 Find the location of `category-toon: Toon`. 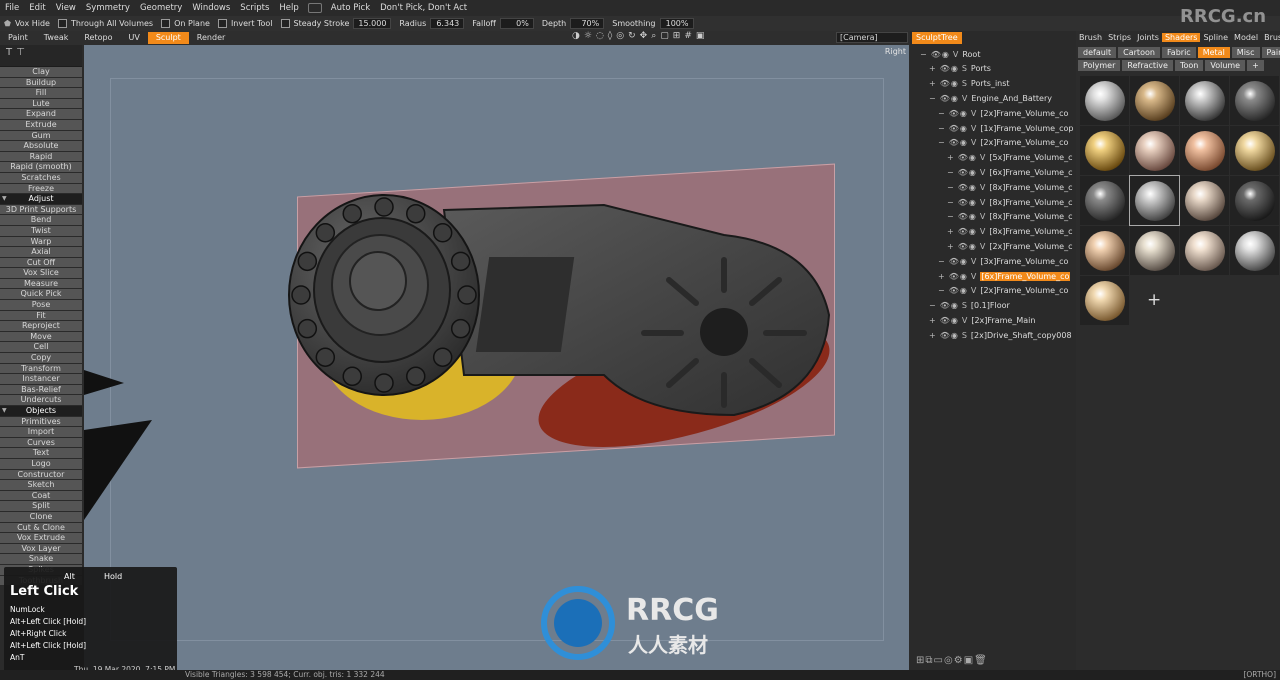

category-toon: Toon is located at coordinates (1189, 65).